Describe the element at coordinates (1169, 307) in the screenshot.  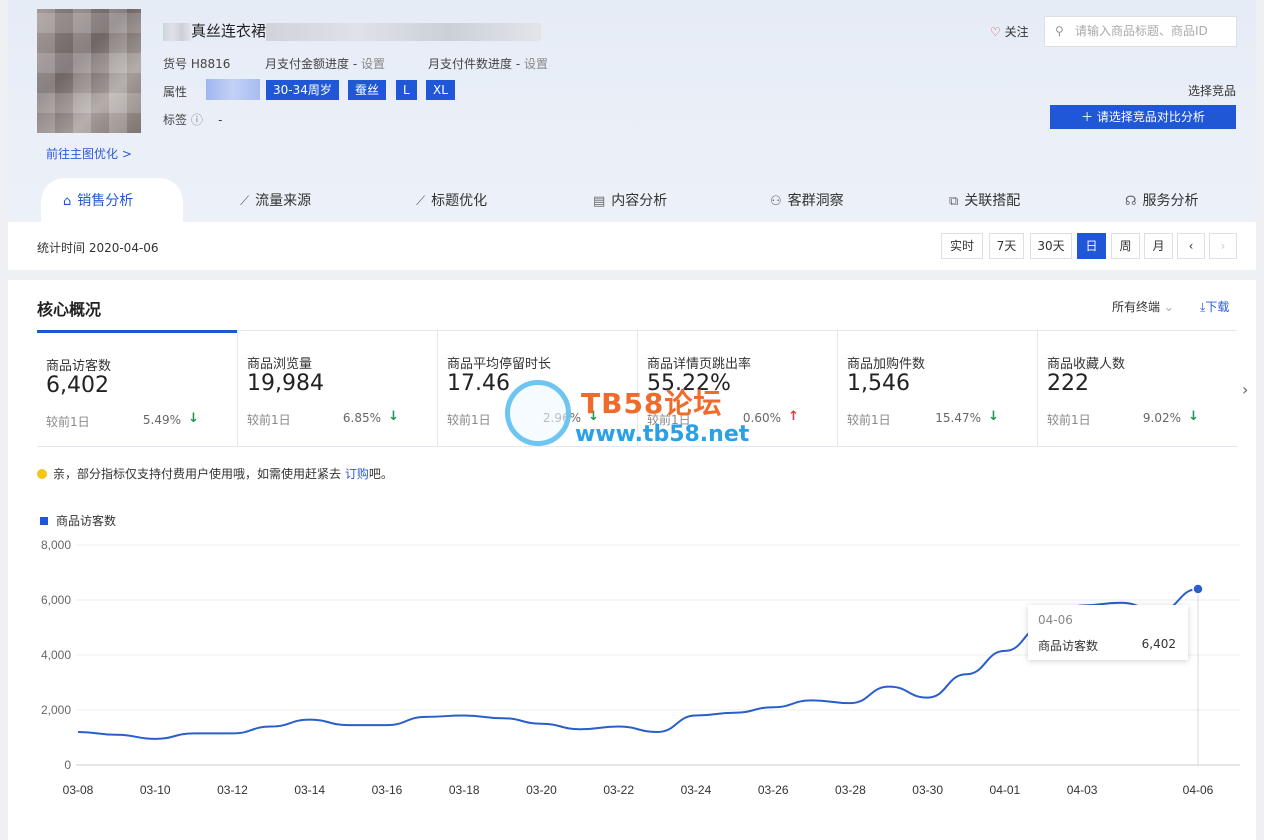
I see `chevron-down-icon: ⌄` at that location.